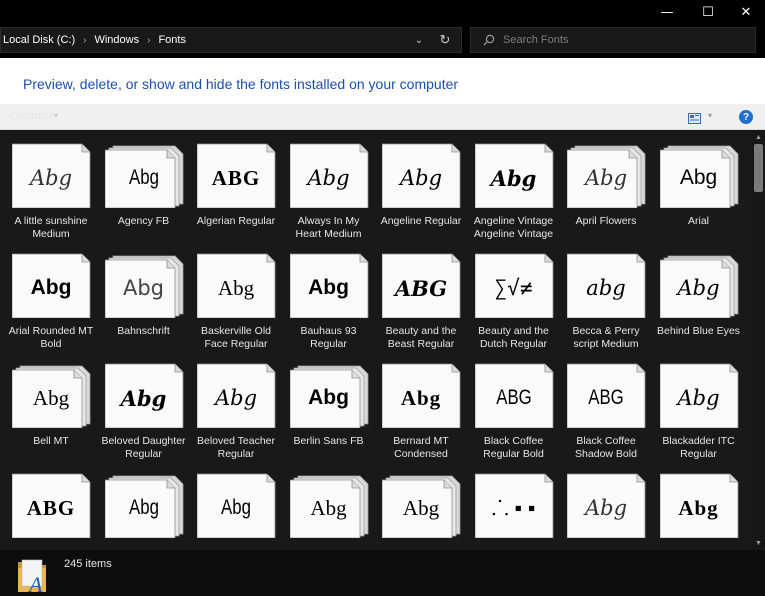 This screenshot has width=765, height=596. What do you see at coordinates (143, 447) in the screenshot?
I see `font-name: Beloved Daughter Regular` at bounding box center [143, 447].